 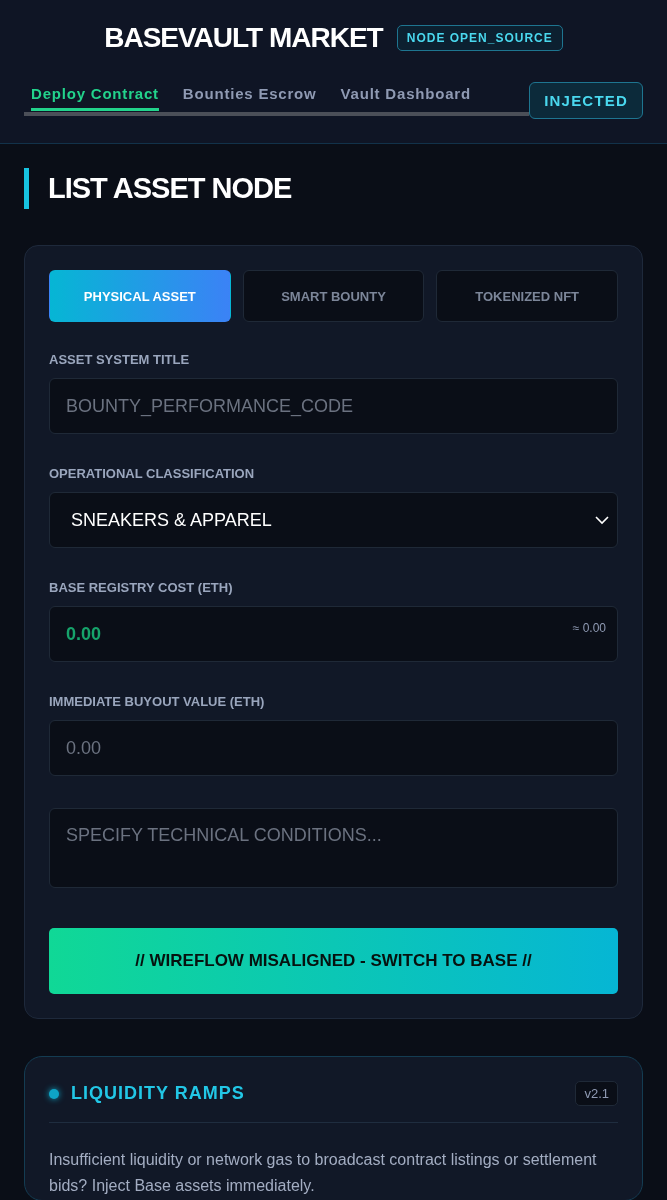 I want to click on section-title: LIST ASSET NODE, so click(x=333, y=188).